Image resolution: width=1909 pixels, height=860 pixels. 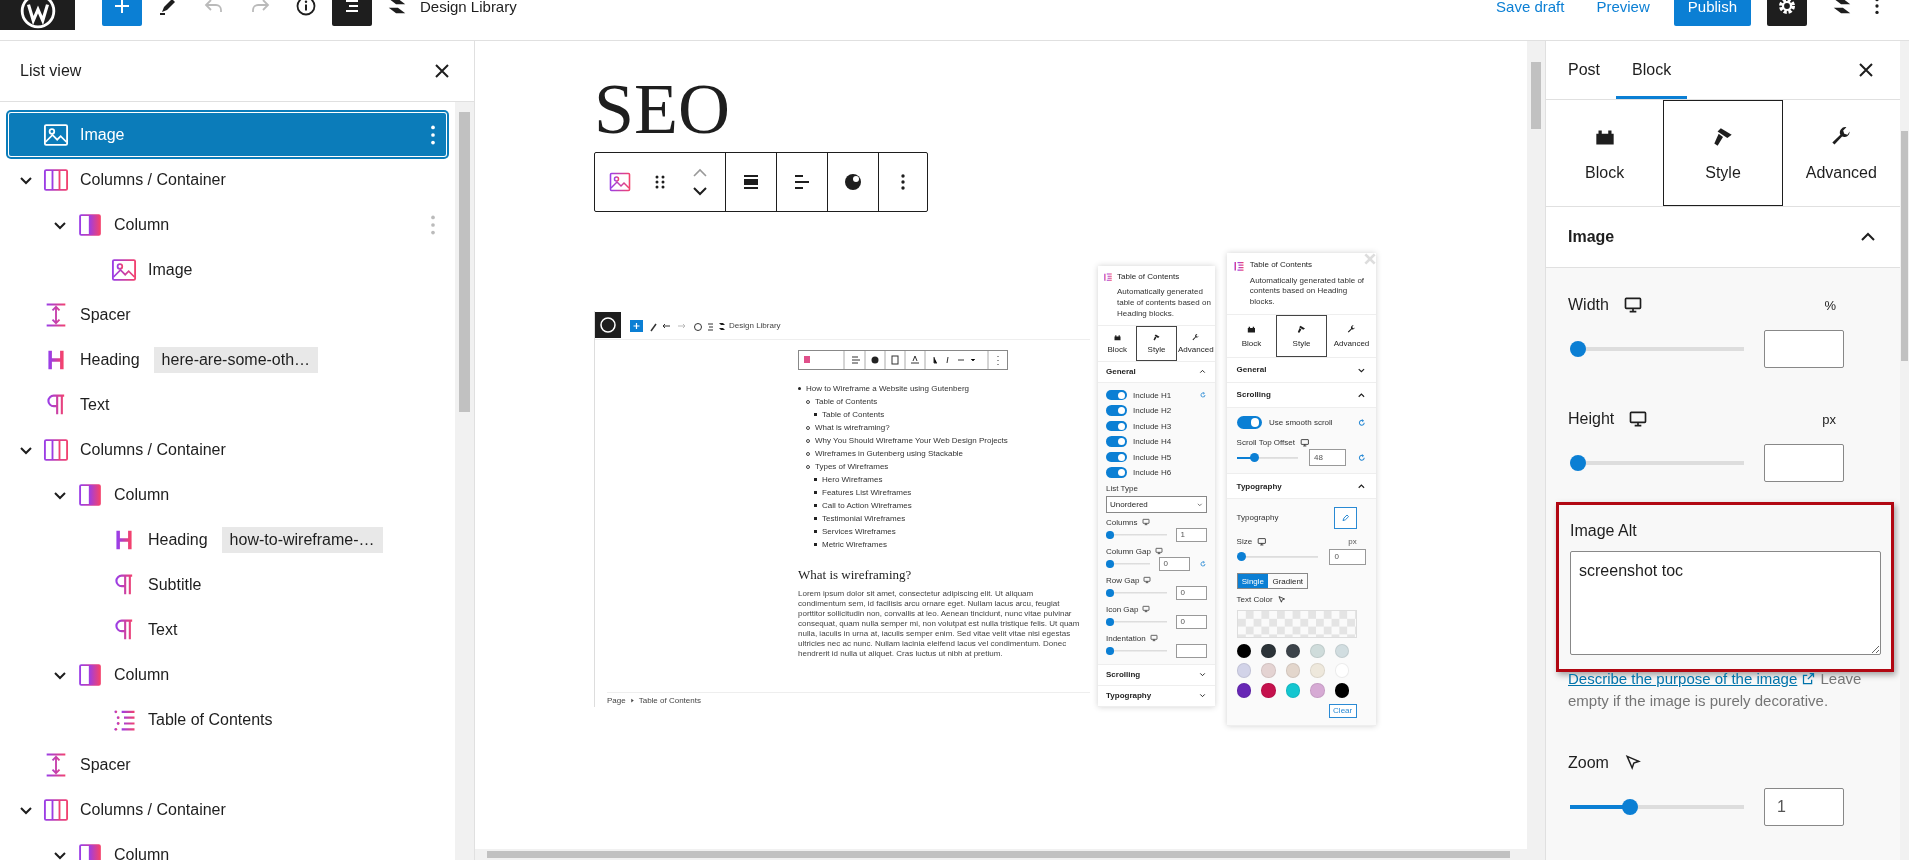 I want to click on style-tab: Advanced, so click(x=1841, y=153).